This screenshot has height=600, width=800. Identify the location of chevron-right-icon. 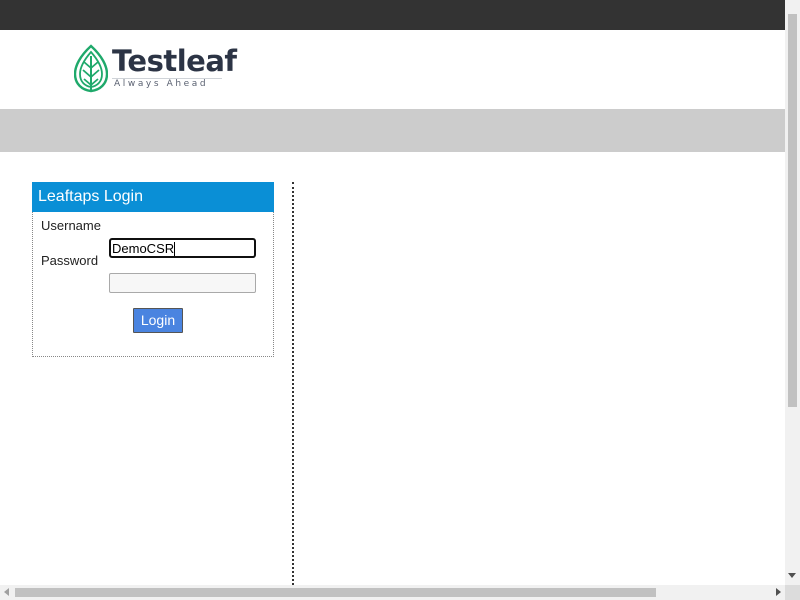
(778, 592).